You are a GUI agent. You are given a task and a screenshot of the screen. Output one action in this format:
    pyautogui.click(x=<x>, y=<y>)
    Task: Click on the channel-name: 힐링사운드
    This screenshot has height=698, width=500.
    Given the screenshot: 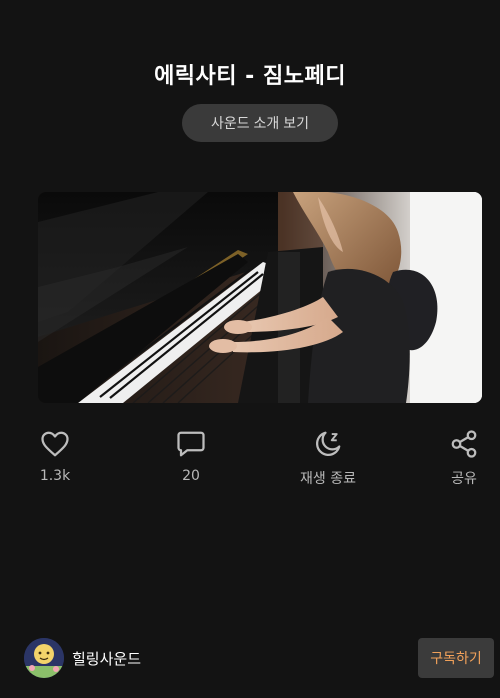 What is the action you would take?
    pyautogui.click(x=107, y=658)
    